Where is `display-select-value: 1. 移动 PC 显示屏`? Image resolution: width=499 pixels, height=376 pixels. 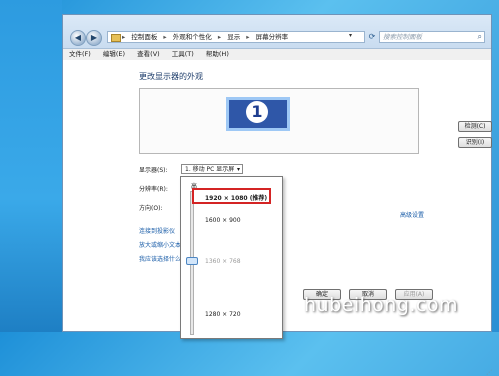
display-select-value: 1. 移动 PC 显示屏 is located at coordinates (210, 169).